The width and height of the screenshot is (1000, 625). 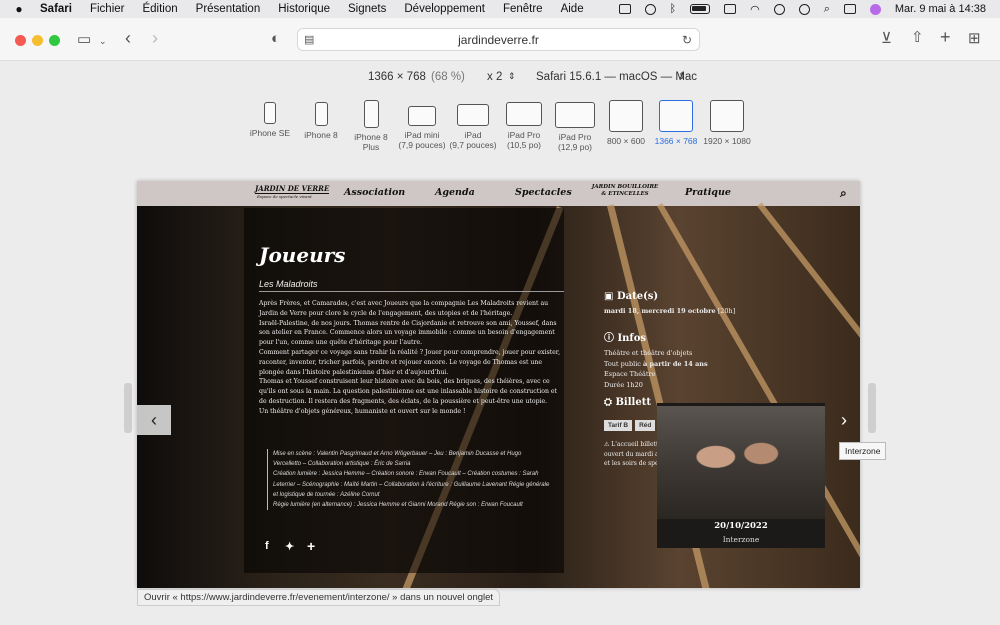 I want to click on sidebar-icon: ▭, so click(x=84, y=40).